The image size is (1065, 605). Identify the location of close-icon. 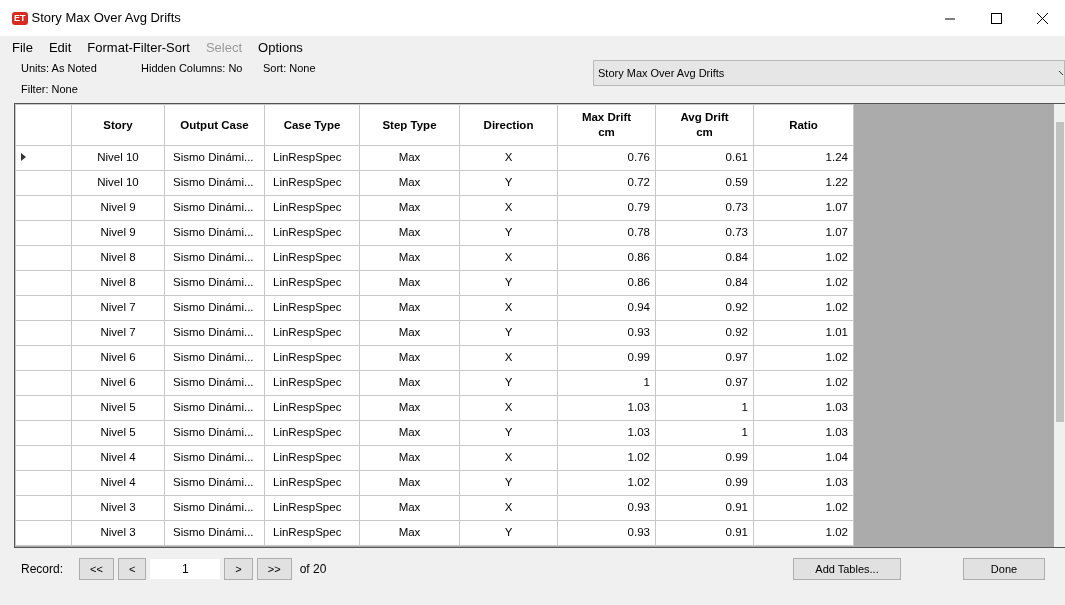
(1042, 18).